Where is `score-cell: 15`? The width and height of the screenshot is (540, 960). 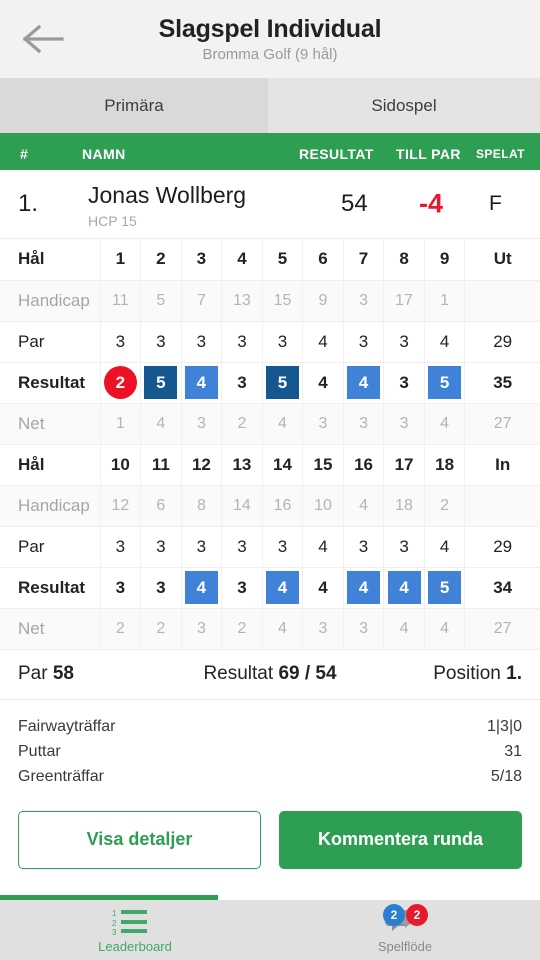 score-cell: 15 is located at coordinates (283, 301).